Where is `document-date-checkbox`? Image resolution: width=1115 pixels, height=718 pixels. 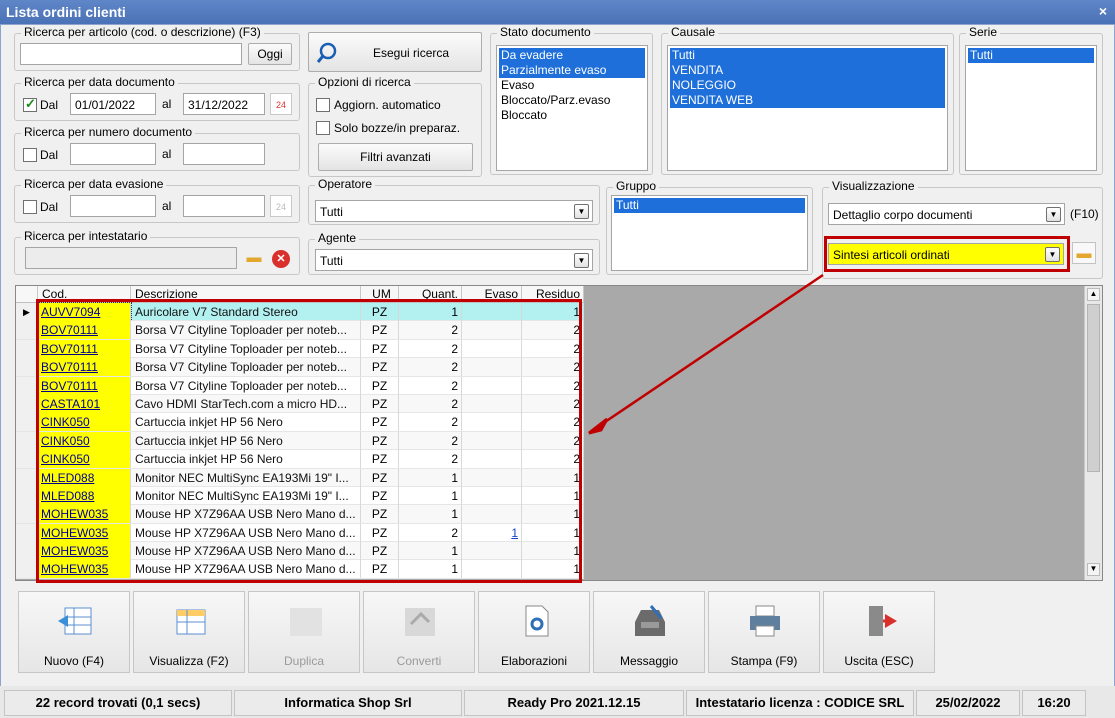 document-date-checkbox is located at coordinates (30, 104).